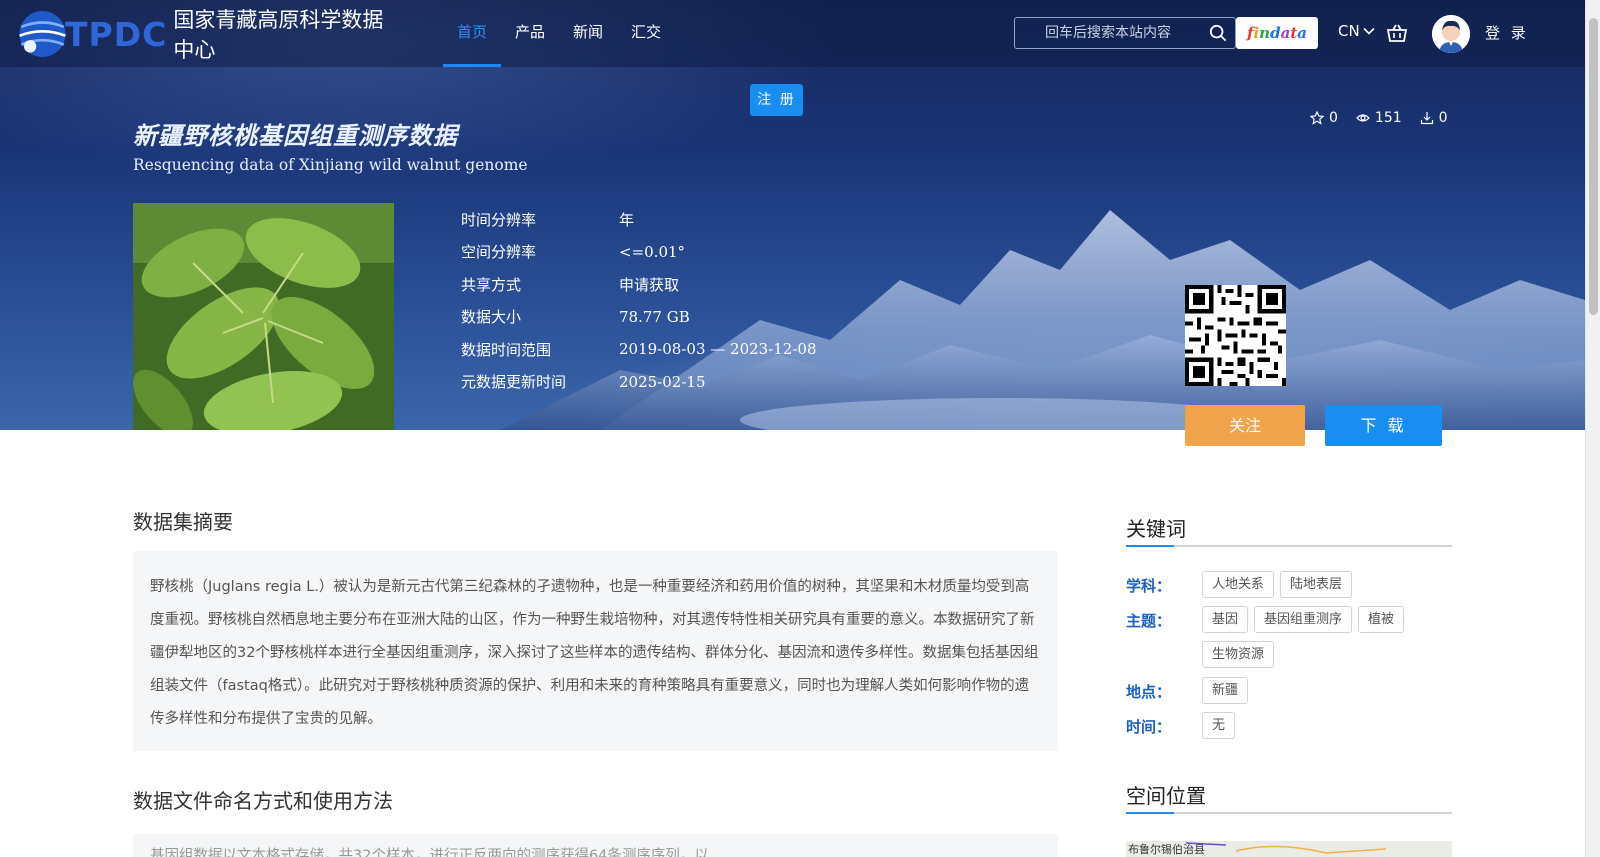 This screenshot has width=1600, height=857. What do you see at coordinates (499, 252) in the screenshot?
I see `meta-key: 空间分辨率` at bounding box center [499, 252].